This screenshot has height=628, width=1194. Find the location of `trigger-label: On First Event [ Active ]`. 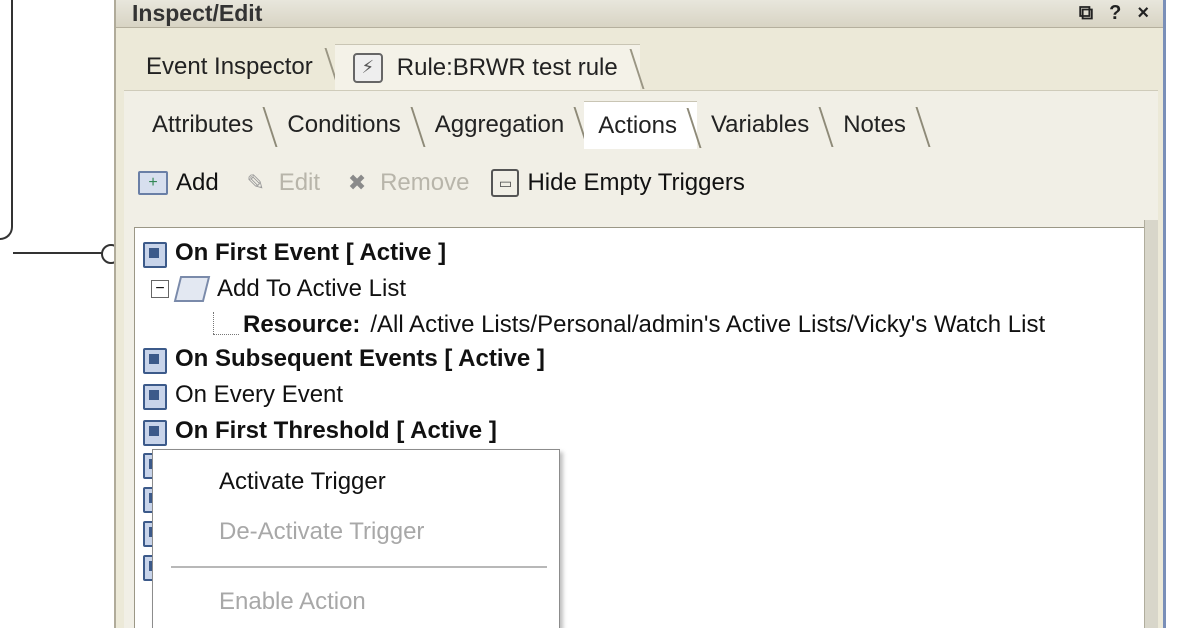

trigger-label: On First Event [ Active ] is located at coordinates (311, 252).